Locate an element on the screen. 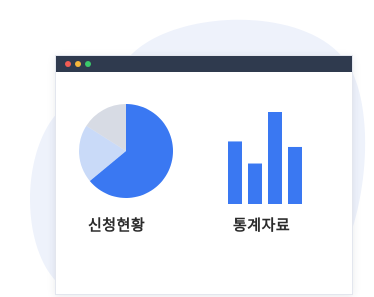 This screenshot has height=297, width=374. minimize-dot is located at coordinates (78, 64).